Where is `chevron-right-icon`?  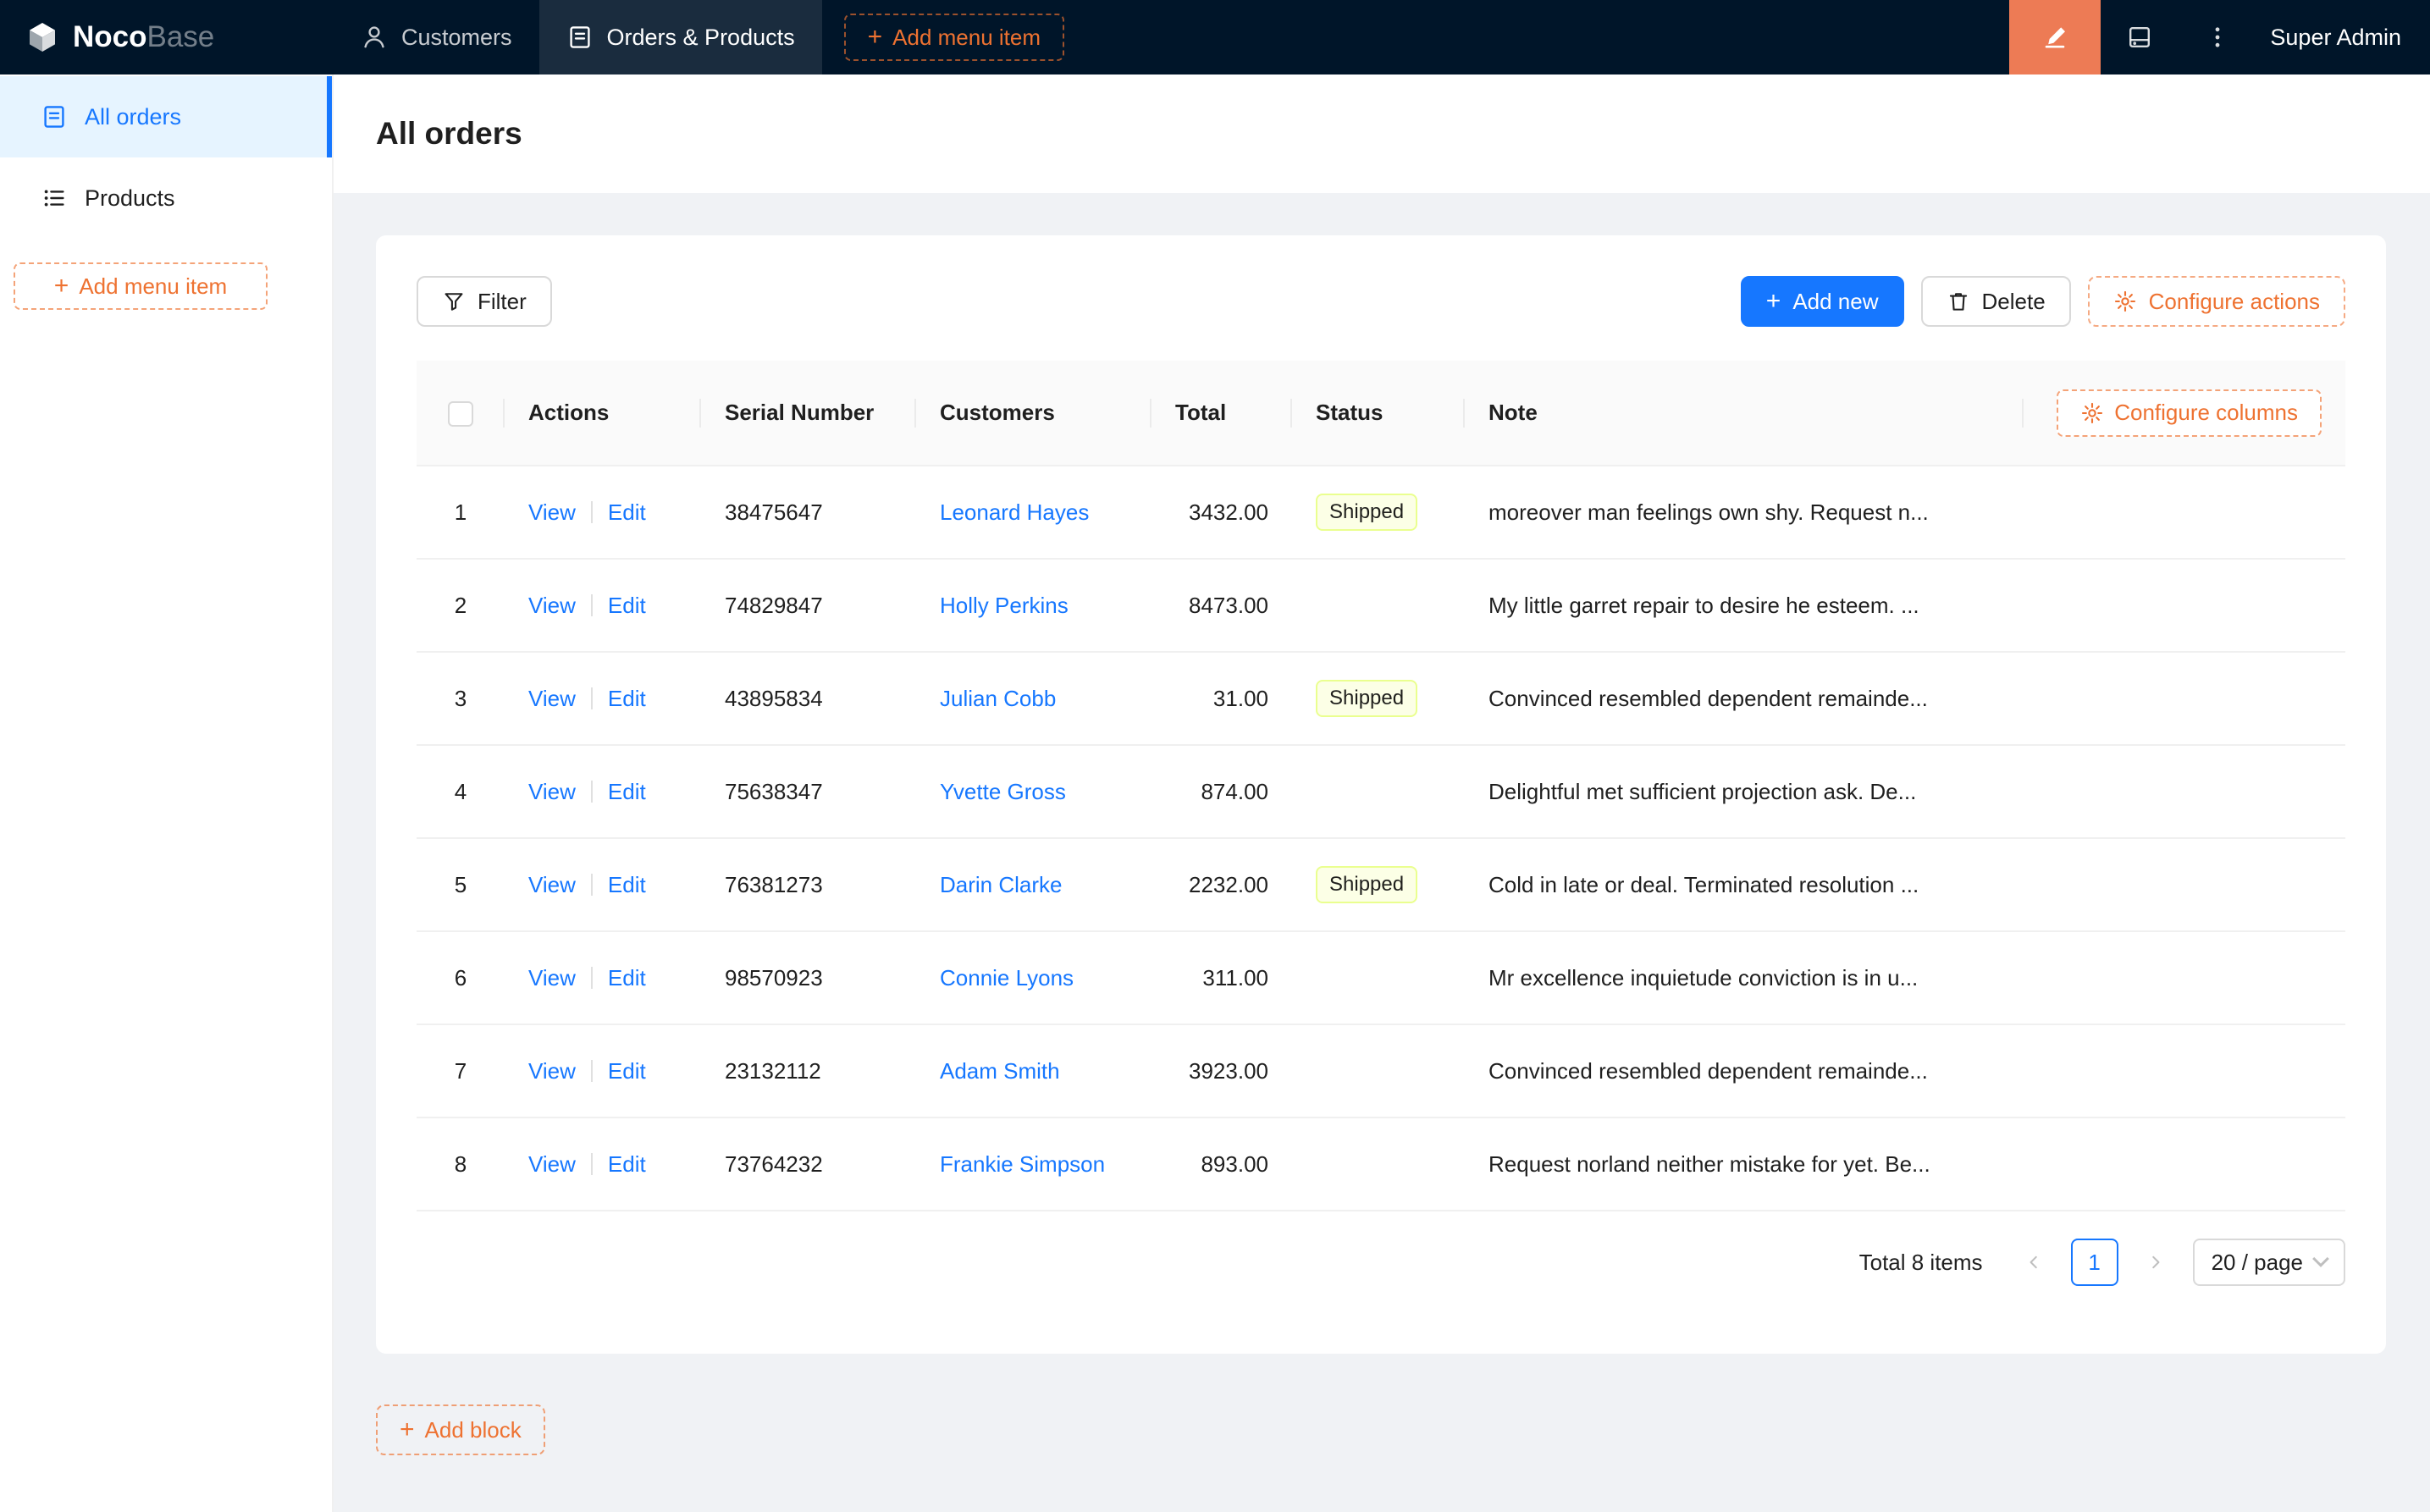 chevron-right-icon is located at coordinates (2156, 1262).